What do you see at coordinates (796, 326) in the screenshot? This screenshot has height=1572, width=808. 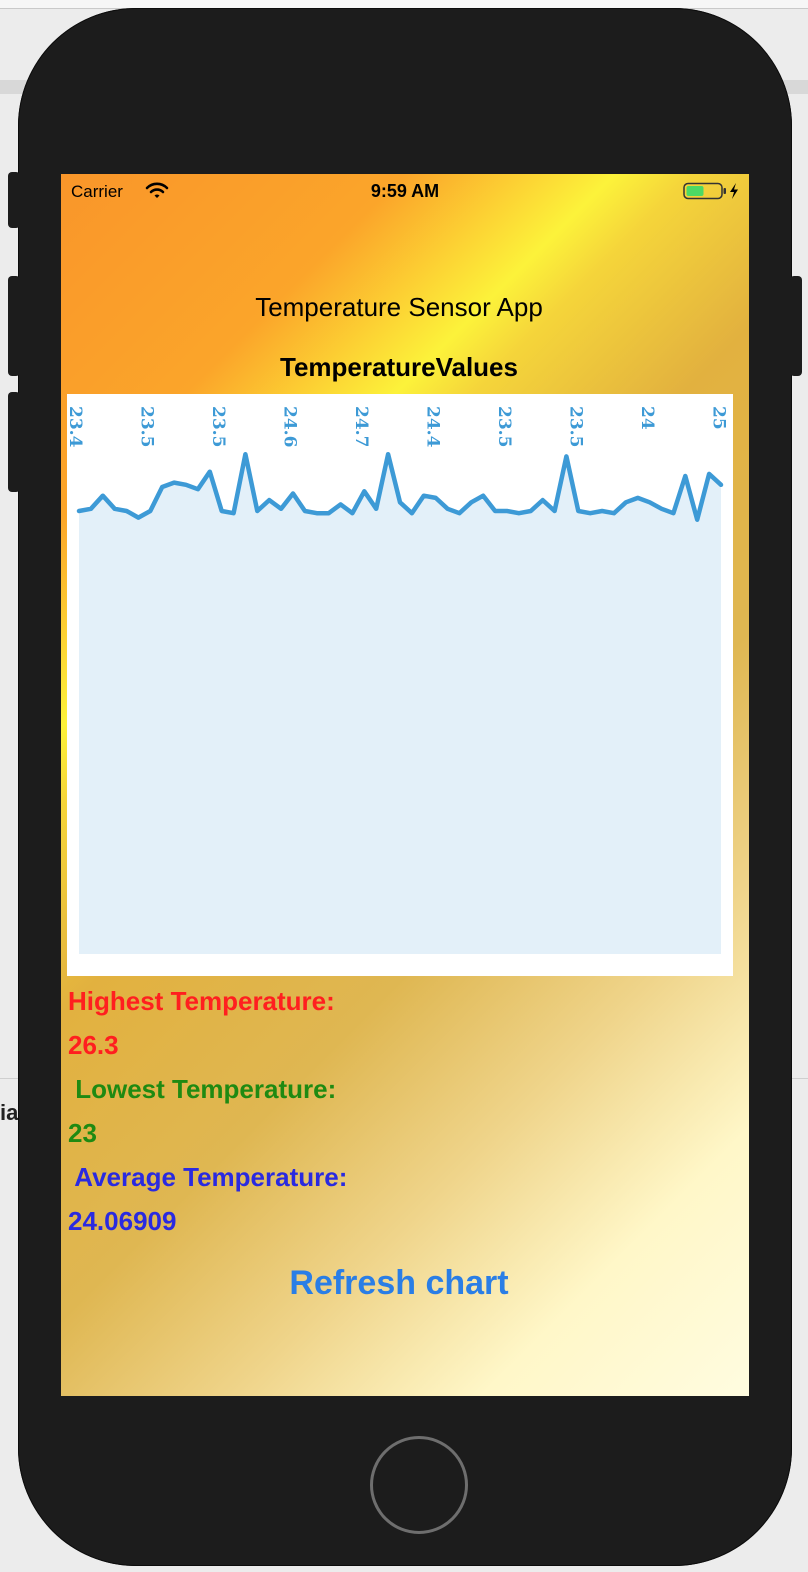 I see `power-button` at bounding box center [796, 326].